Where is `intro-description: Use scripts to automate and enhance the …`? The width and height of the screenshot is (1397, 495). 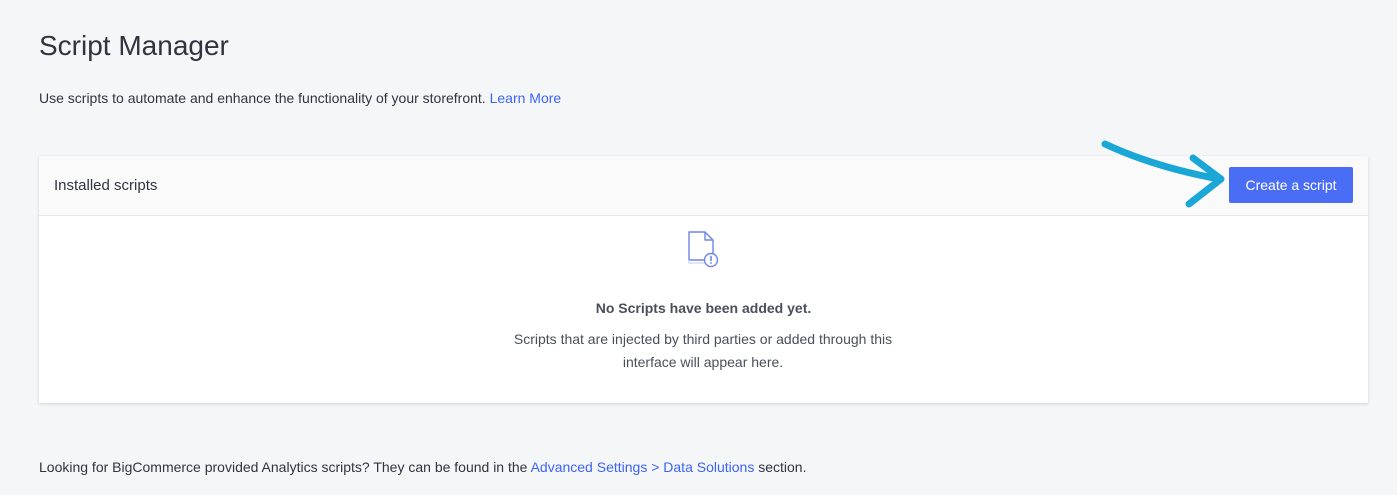
intro-description: Use scripts to automate and enhance the … is located at coordinates (262, 98).